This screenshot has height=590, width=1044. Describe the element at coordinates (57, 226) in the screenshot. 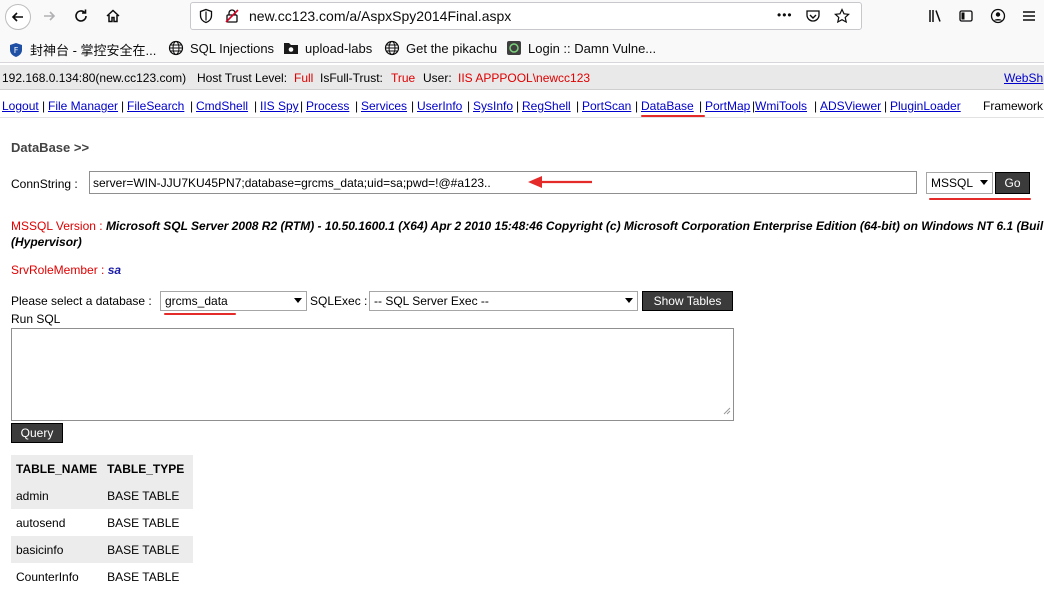

I see `mssql-version-label: MSSQL Version :` at that location.